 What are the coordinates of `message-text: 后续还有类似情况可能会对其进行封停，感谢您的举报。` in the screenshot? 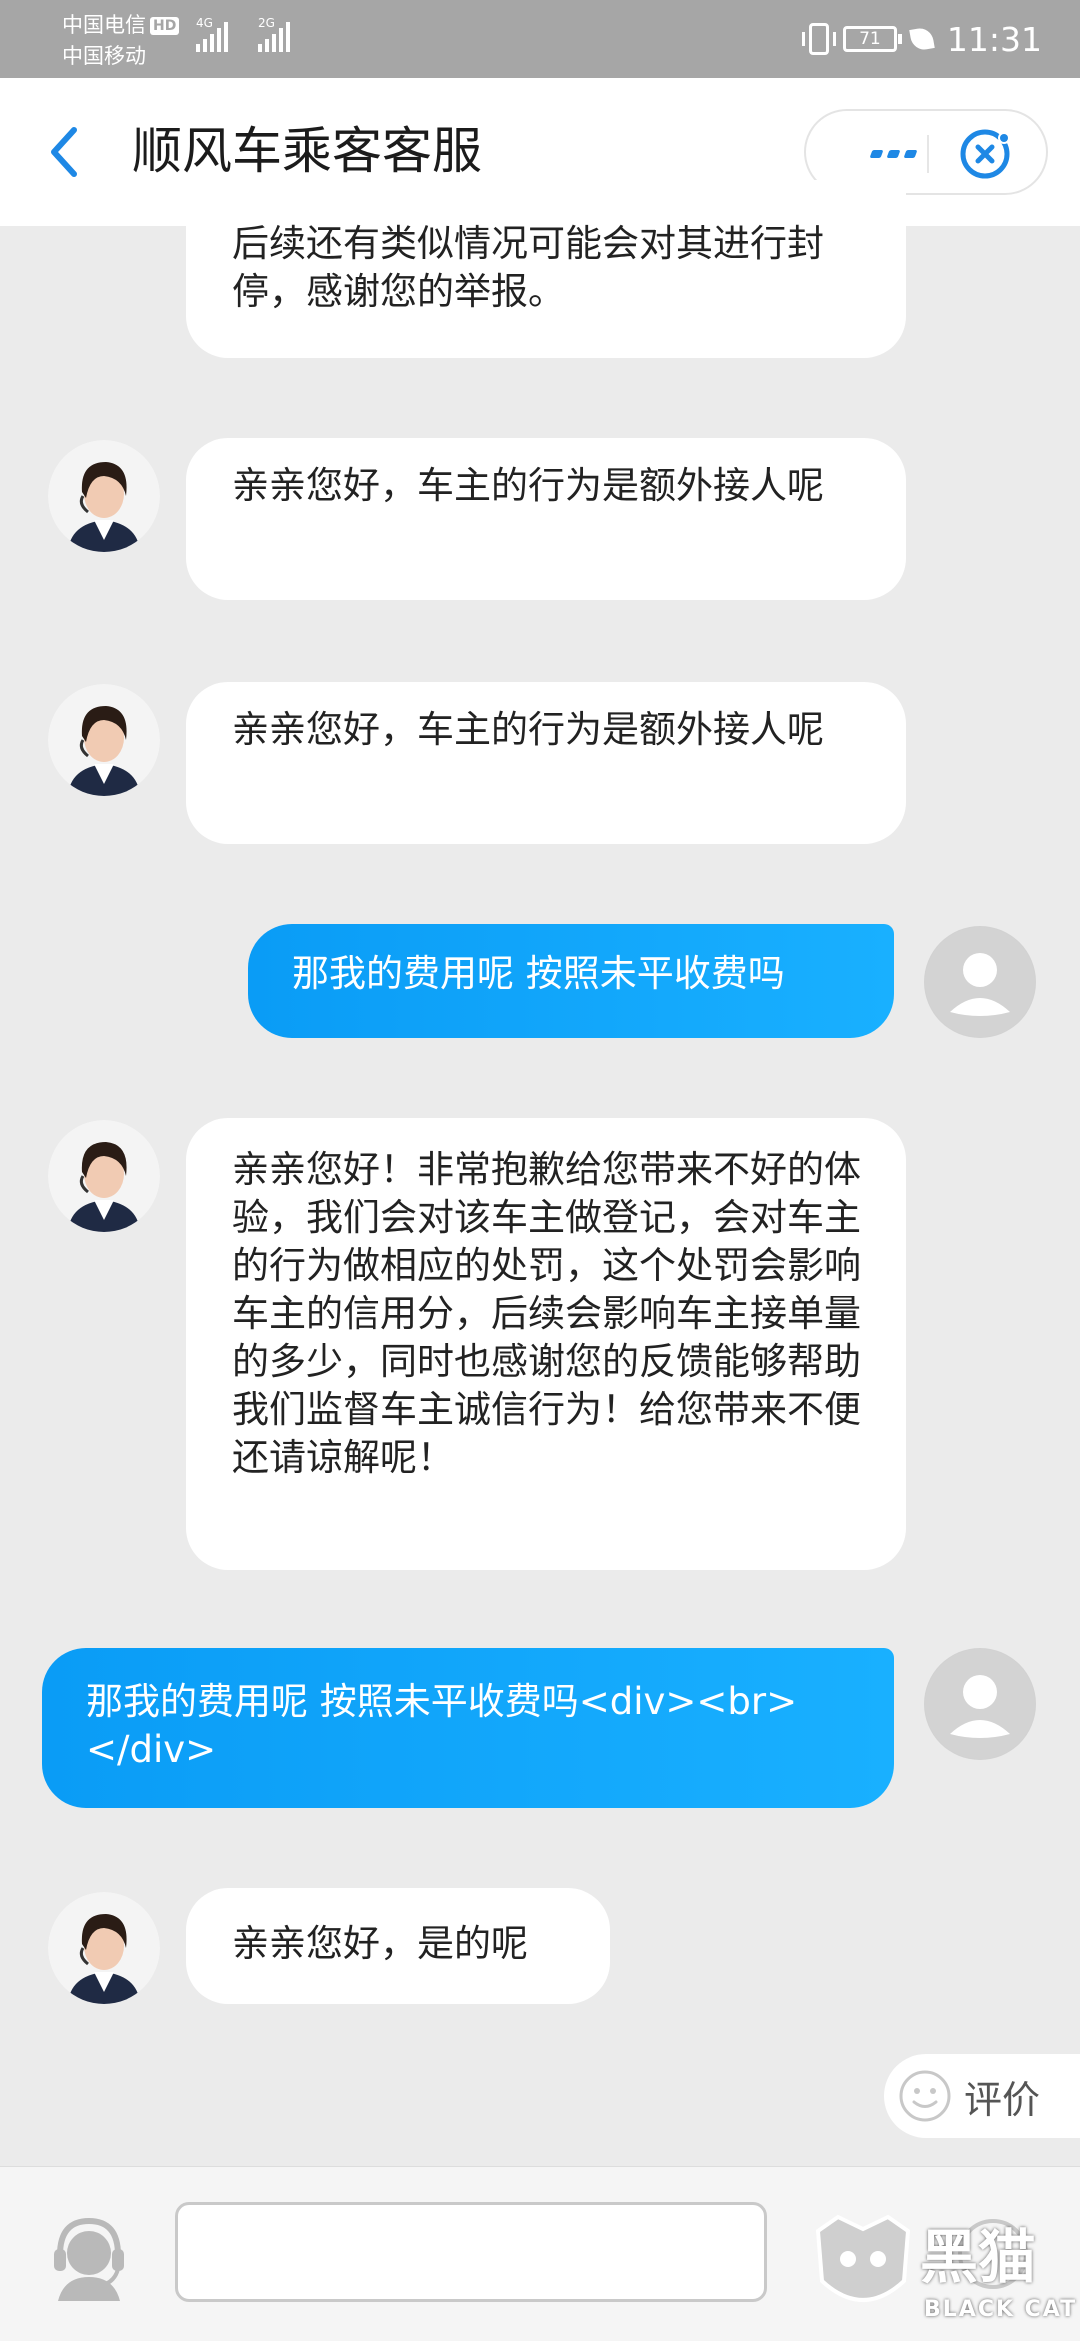 It's located at (528, 267).